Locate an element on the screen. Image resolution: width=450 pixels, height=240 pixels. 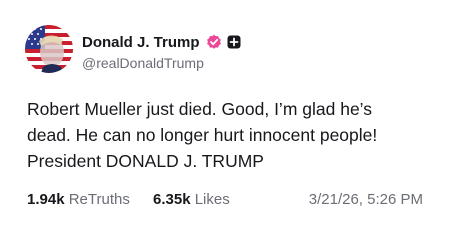
likes-label: Likes is located at coordinates (212, 199).